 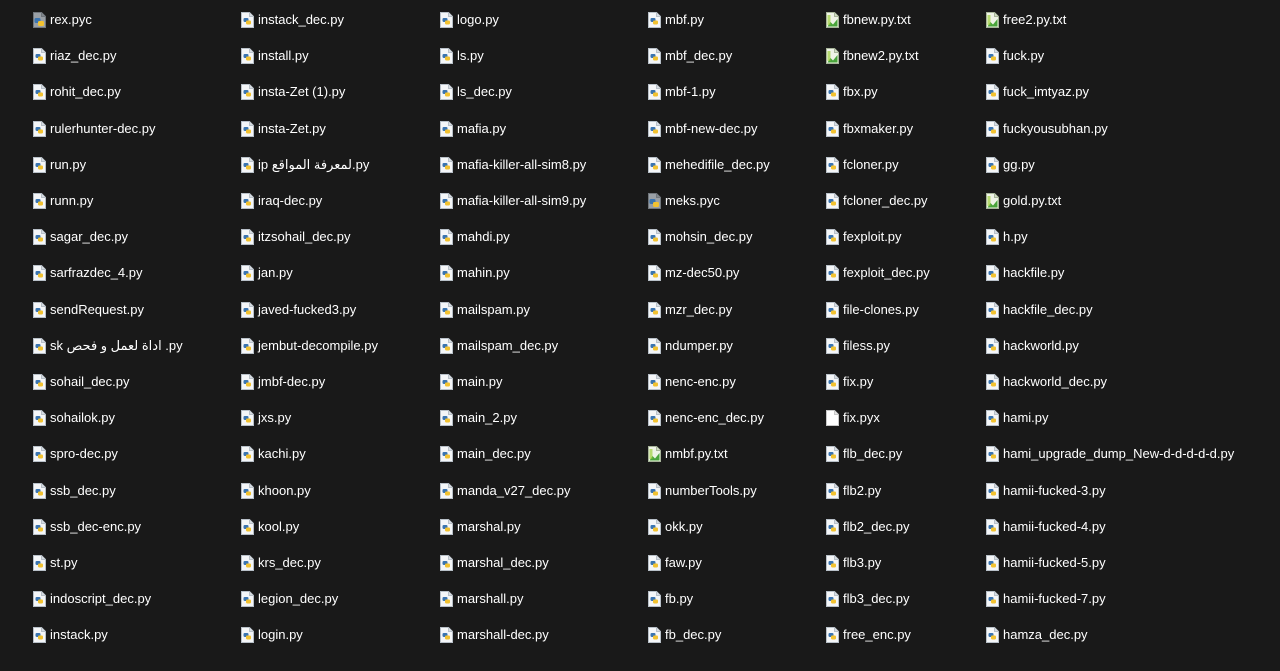 What do you see at coordinates (309, 418) in the screenshot?
I see `file-item: jxs.py` at bounding box center [309, 418].